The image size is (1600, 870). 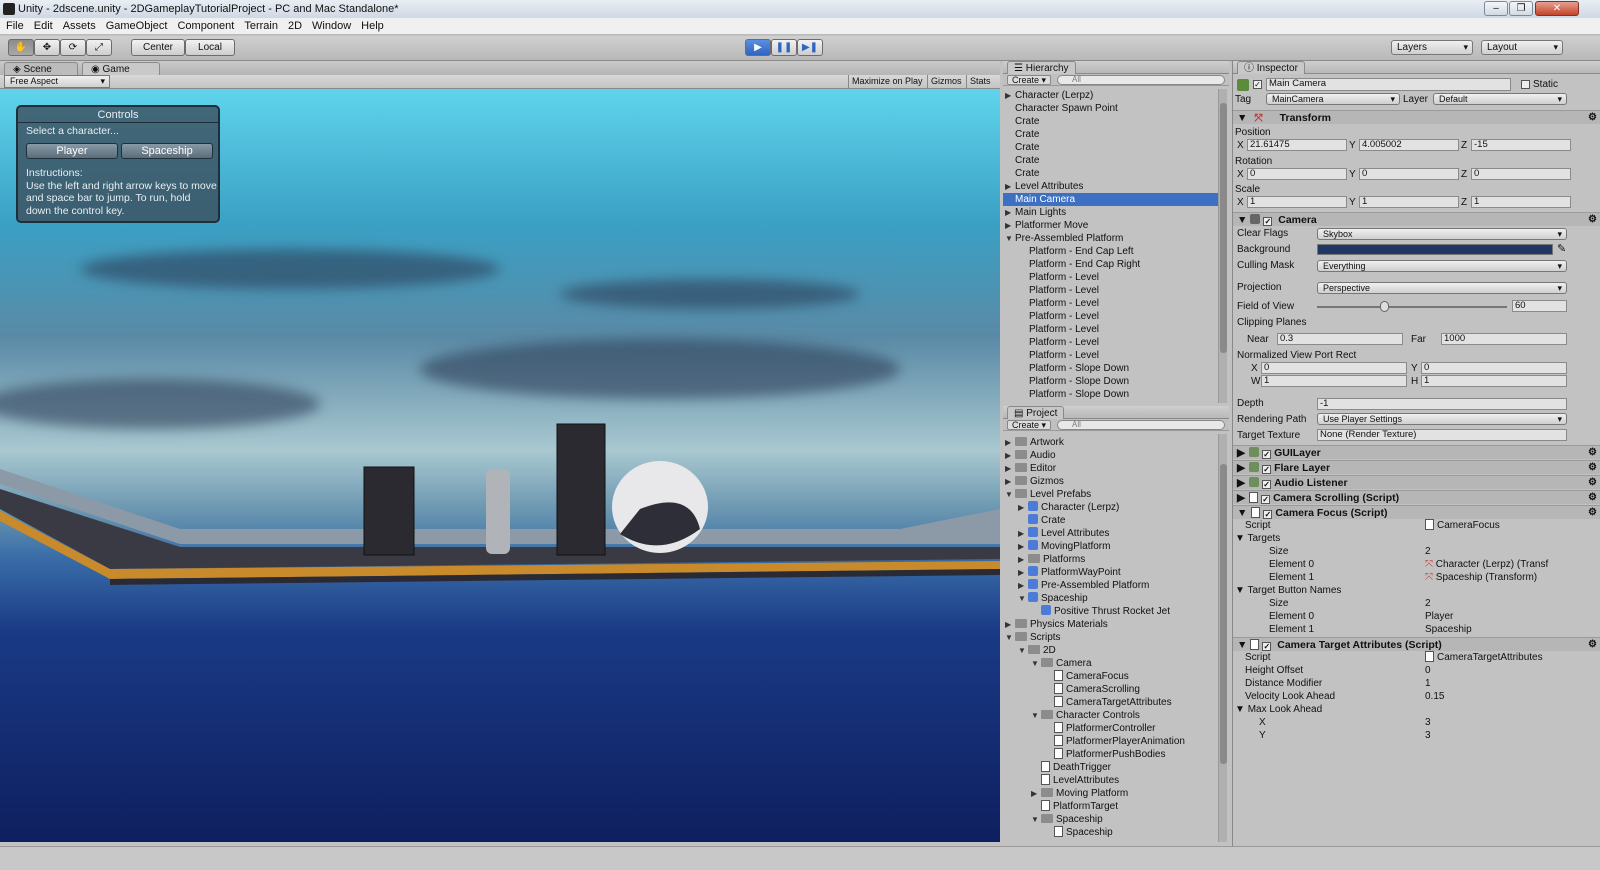 What do you see at coordinates (1384, 306) in the screenshot?
I see `fov-slider-thumb` at bounding box center [1384, 306].